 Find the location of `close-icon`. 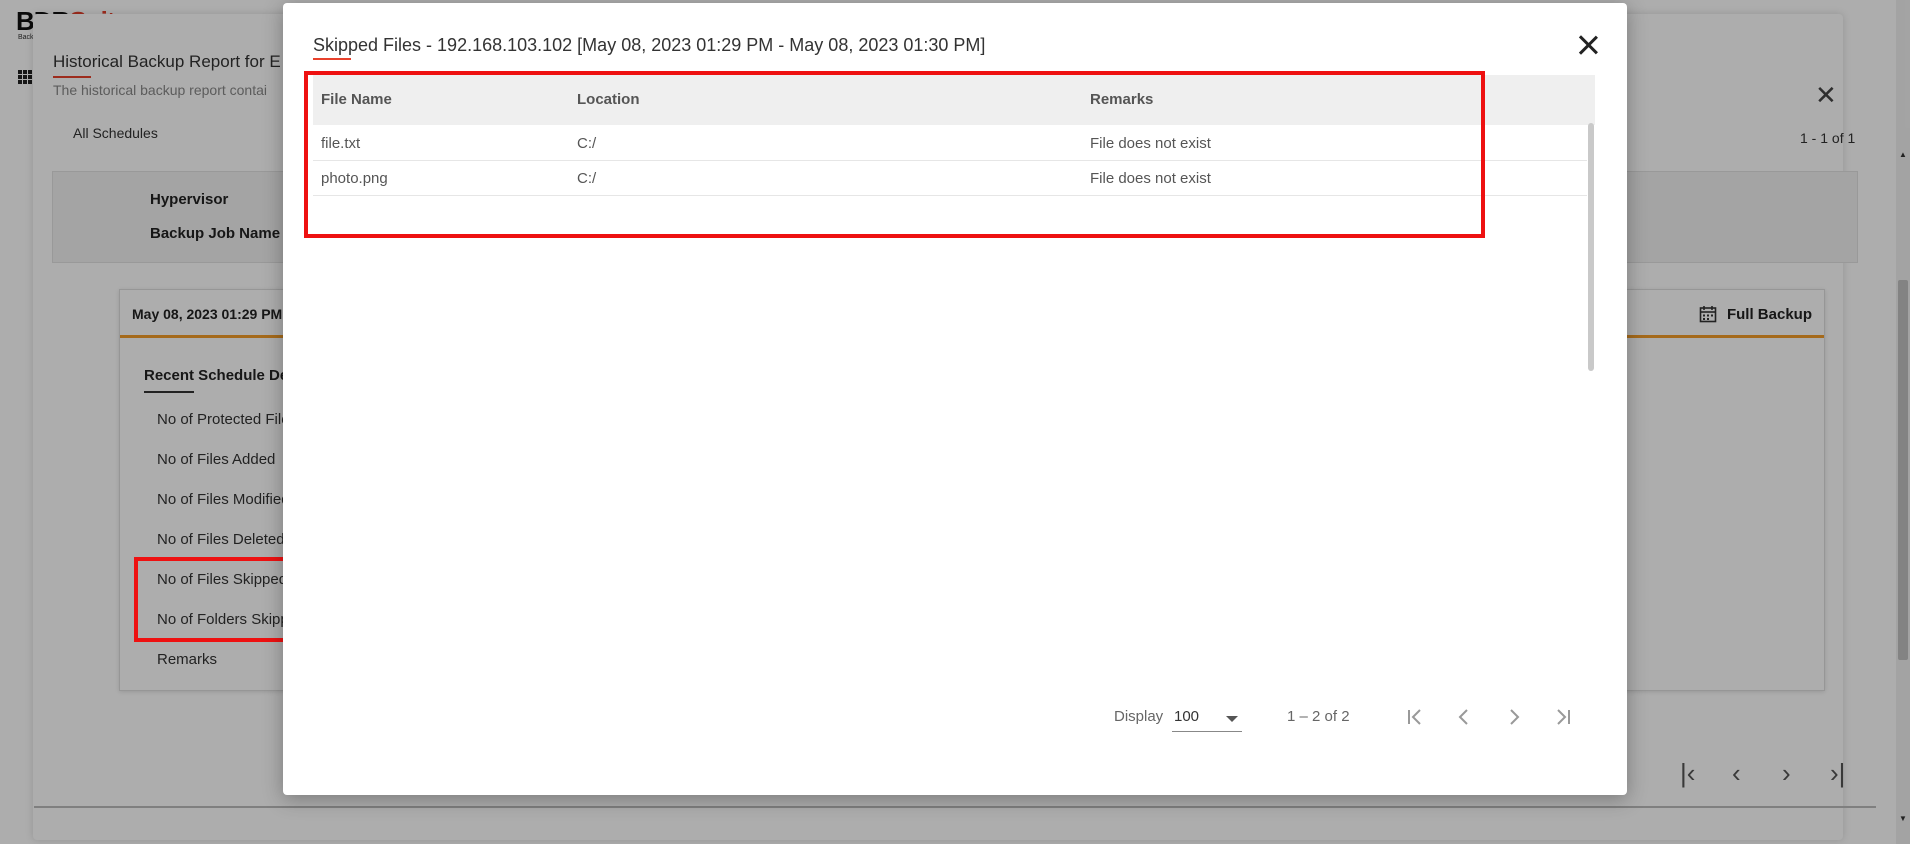

close-icon is located at coordinates (1588, 45).